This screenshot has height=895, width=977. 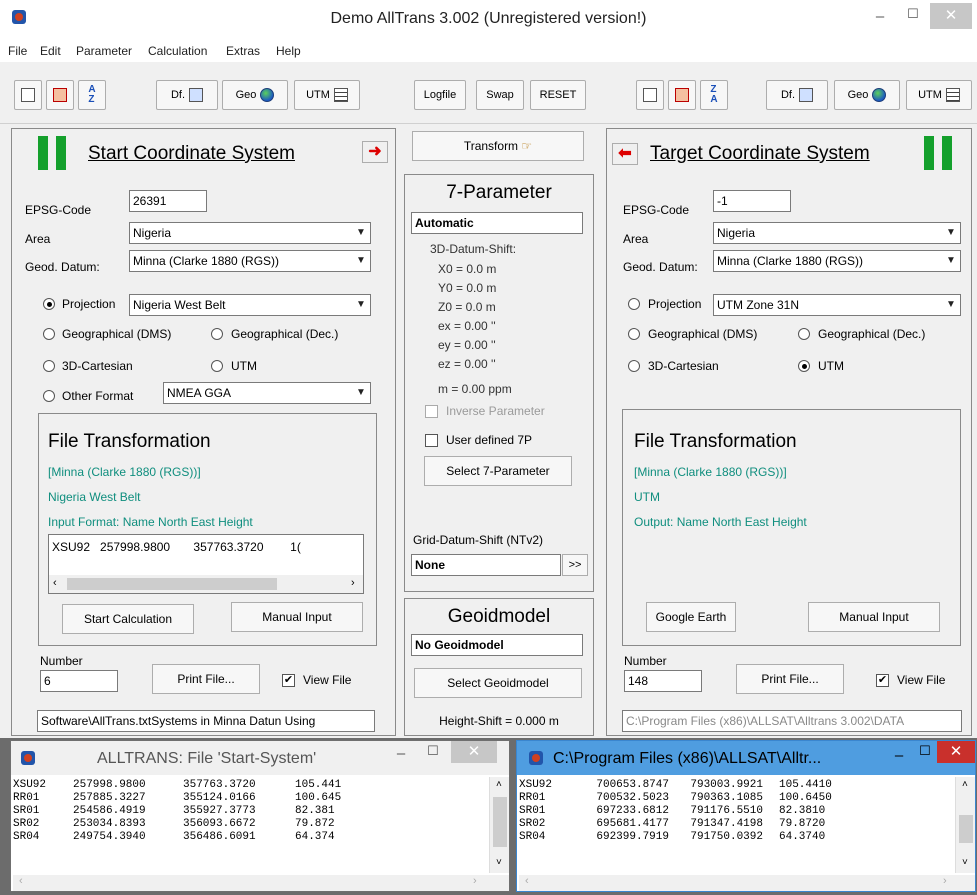 I want to click on menu-help: Help, so click(x=288, y=51).